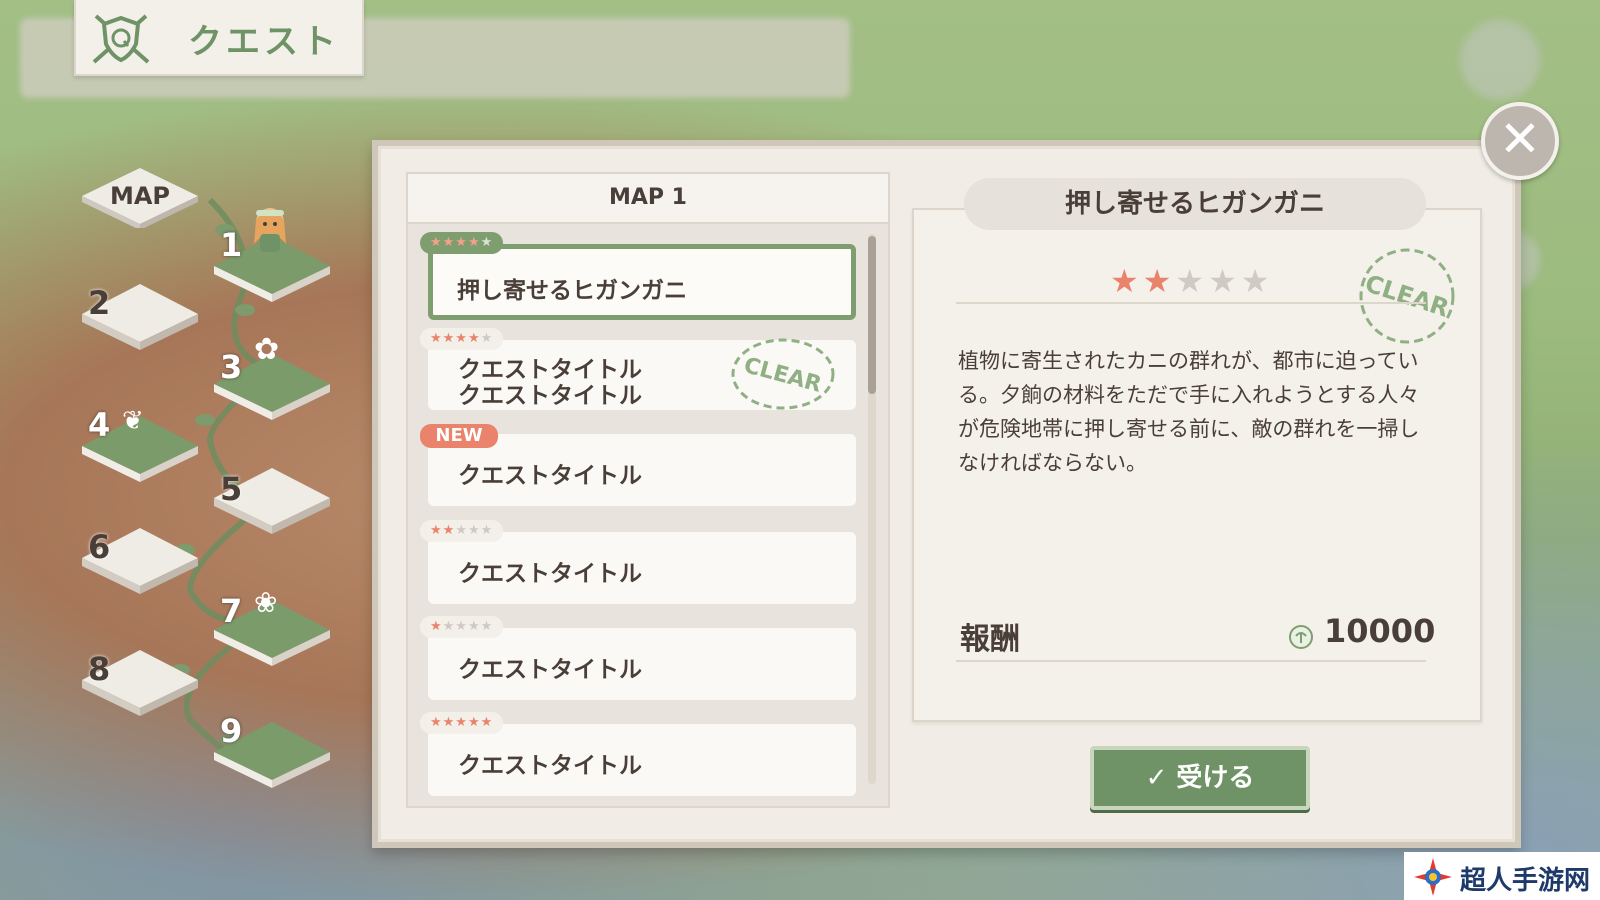 This screenshot has height=900, width=1600. Describe the element at coordinates (1192, 281) in the screenshot. I see `quest-detail-stars: ★★★★★` at that location.